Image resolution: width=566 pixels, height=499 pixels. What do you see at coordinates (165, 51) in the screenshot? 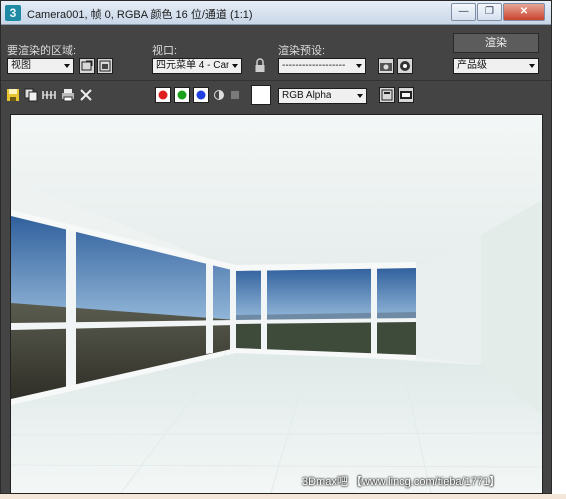
I see `viewport-label: 视口:` at bounding box center [165, 51].